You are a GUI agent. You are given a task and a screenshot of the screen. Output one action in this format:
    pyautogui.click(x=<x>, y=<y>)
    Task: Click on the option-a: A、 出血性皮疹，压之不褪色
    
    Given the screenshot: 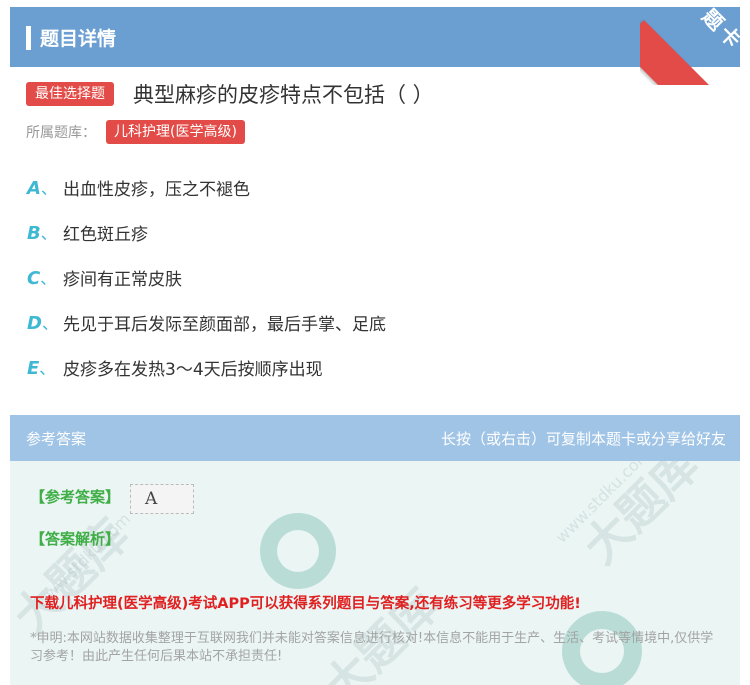 What is the action you would take?
    pyautogui.click(x=138, y=187)
    